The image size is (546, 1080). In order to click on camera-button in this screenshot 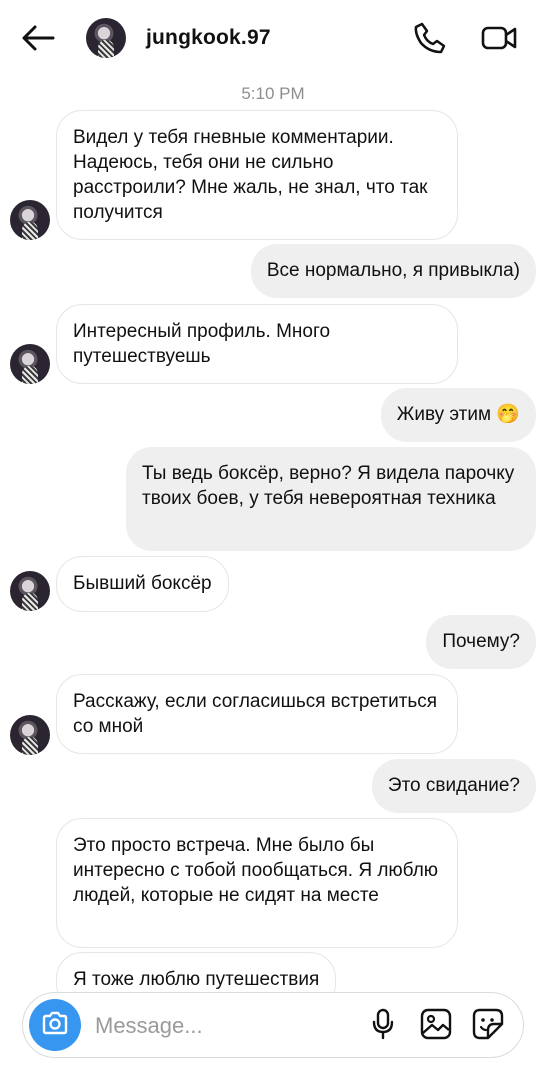, I will do `click(55, 1025)`.